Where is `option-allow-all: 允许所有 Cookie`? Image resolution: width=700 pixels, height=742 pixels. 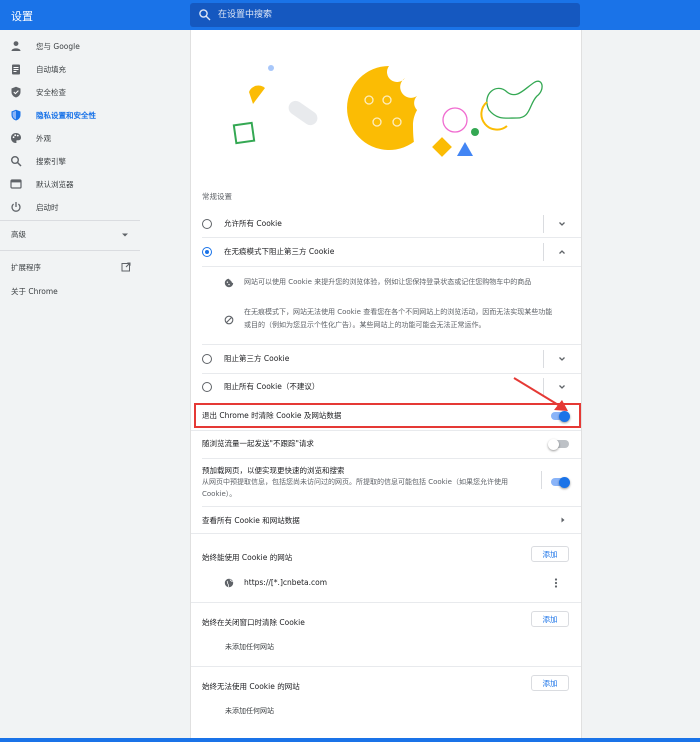
option-allow-all: 允许所有 Cookie is located at coordinates (386, 224).